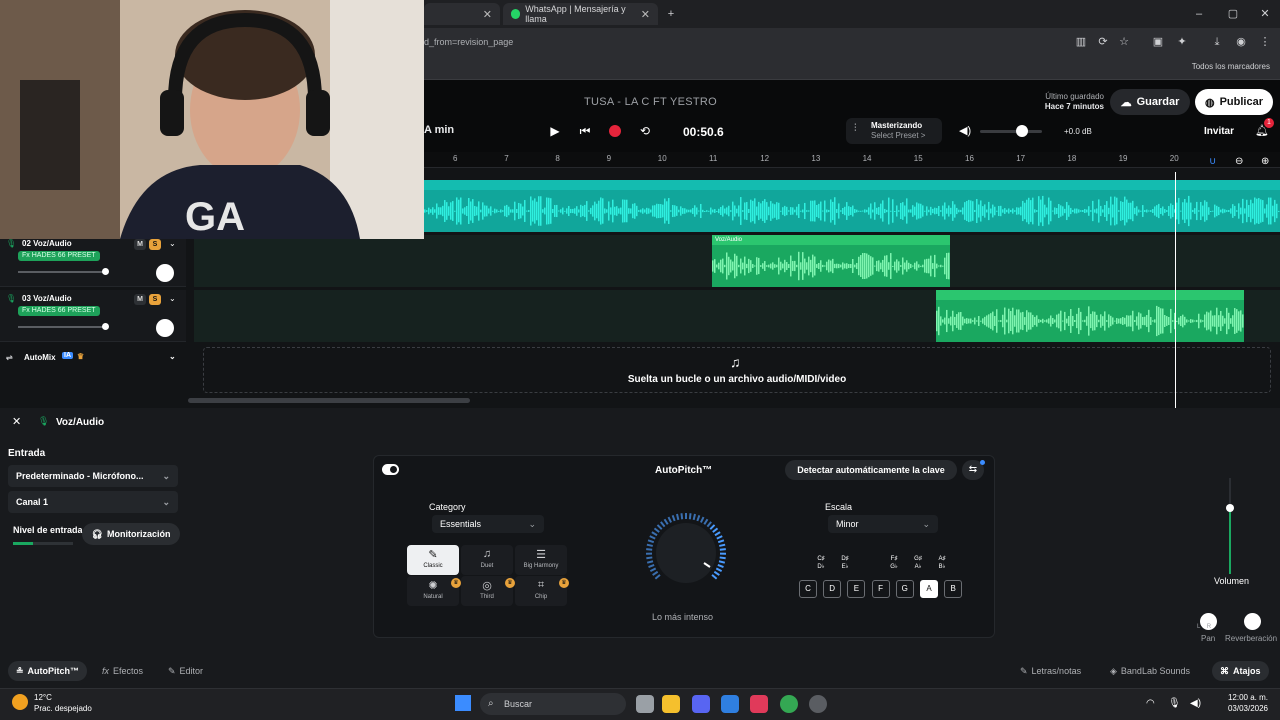 Image resolution: width=1280 pixels, height=720 pixels. What do you see at coordinates (553, 704) in the screenshot?
I see `taskbar-search: ⌕ Buscar` at bounding box center [553, 704].